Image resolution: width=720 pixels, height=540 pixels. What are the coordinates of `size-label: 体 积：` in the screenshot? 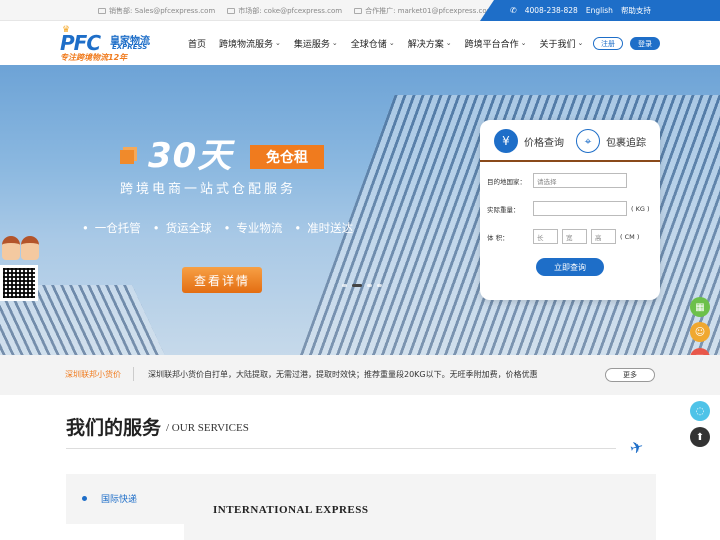 It's located at (498, 237).